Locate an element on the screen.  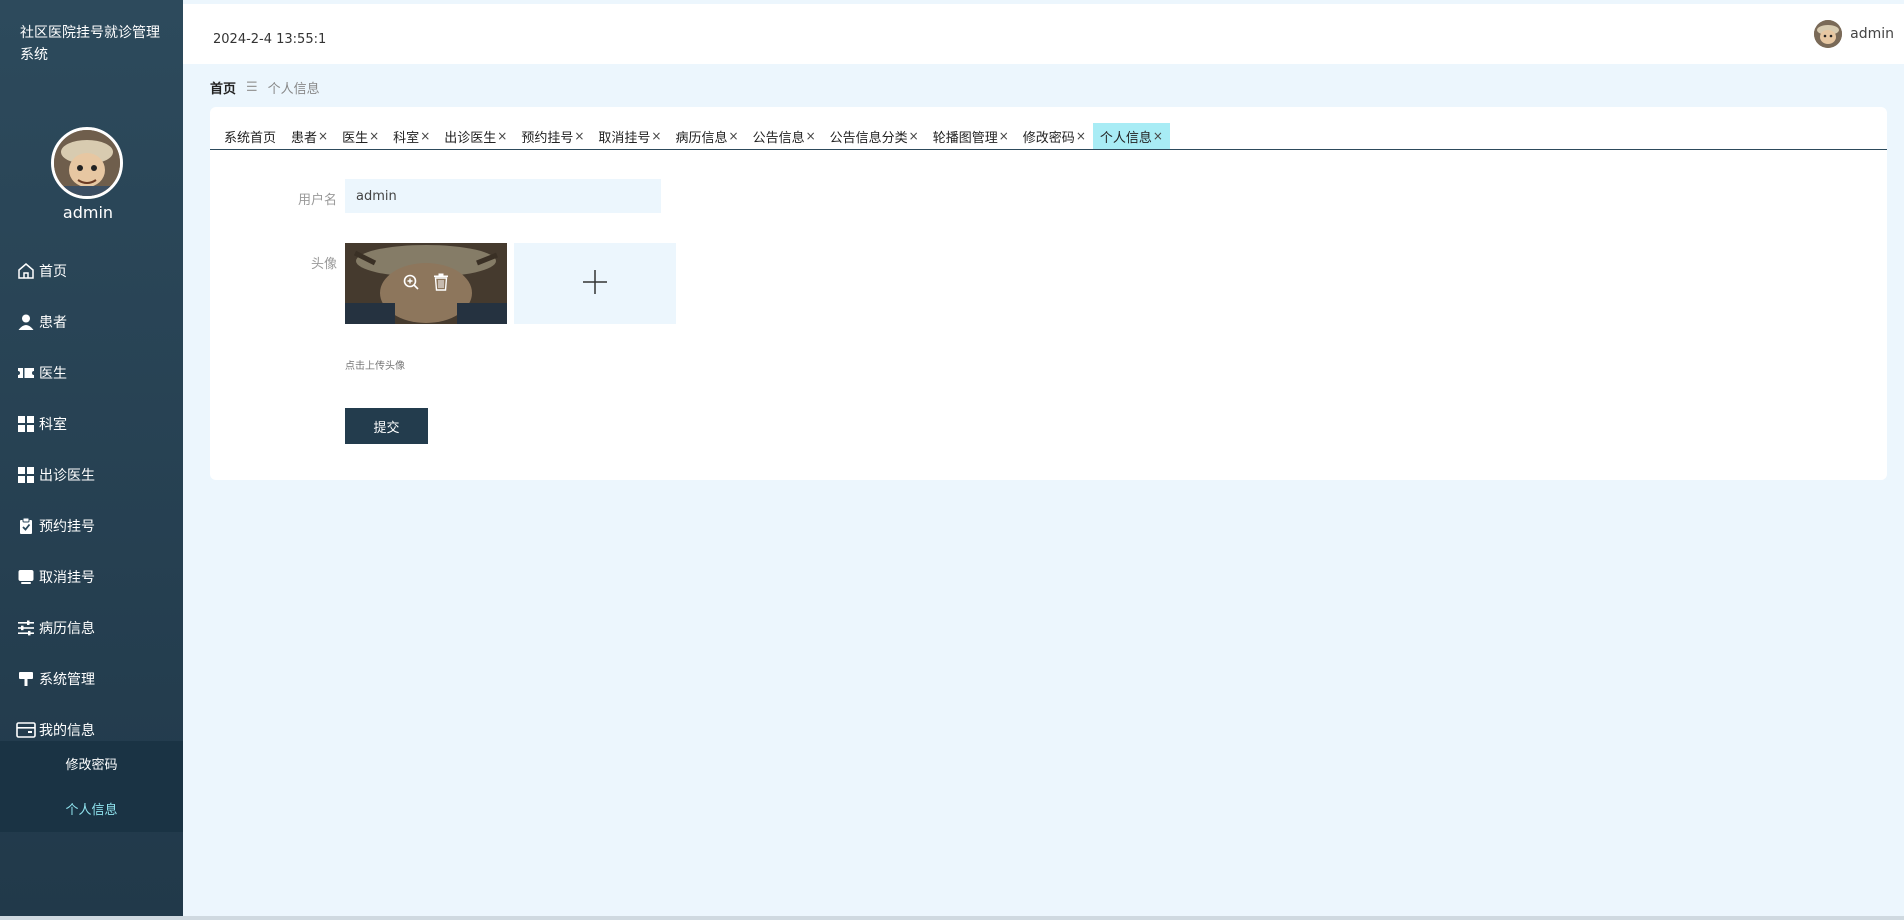
sidebar-item-label: 患者 is located at coordinates (53, 322).